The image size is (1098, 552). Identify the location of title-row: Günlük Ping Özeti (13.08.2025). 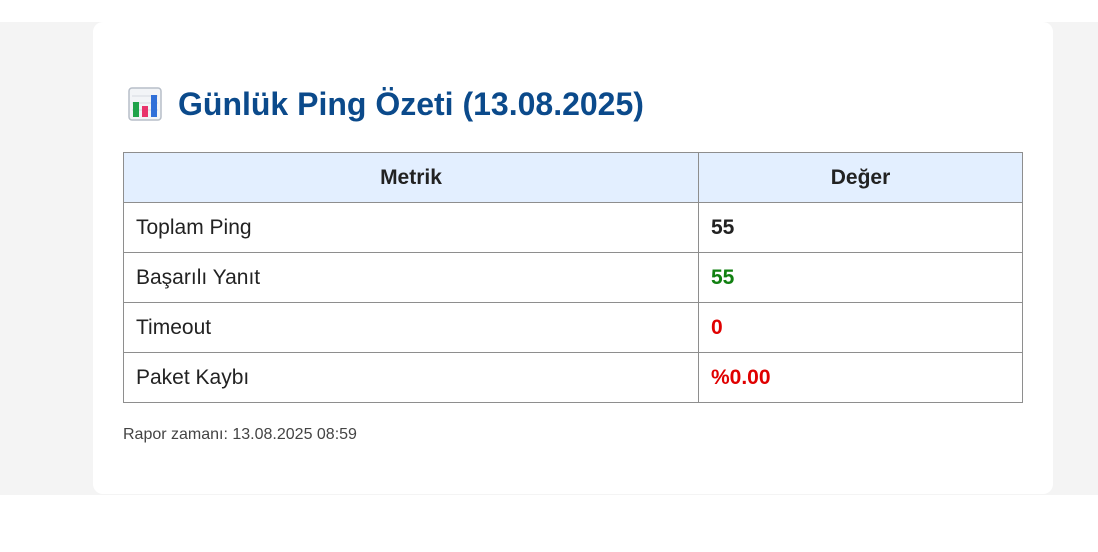
(386, 104).